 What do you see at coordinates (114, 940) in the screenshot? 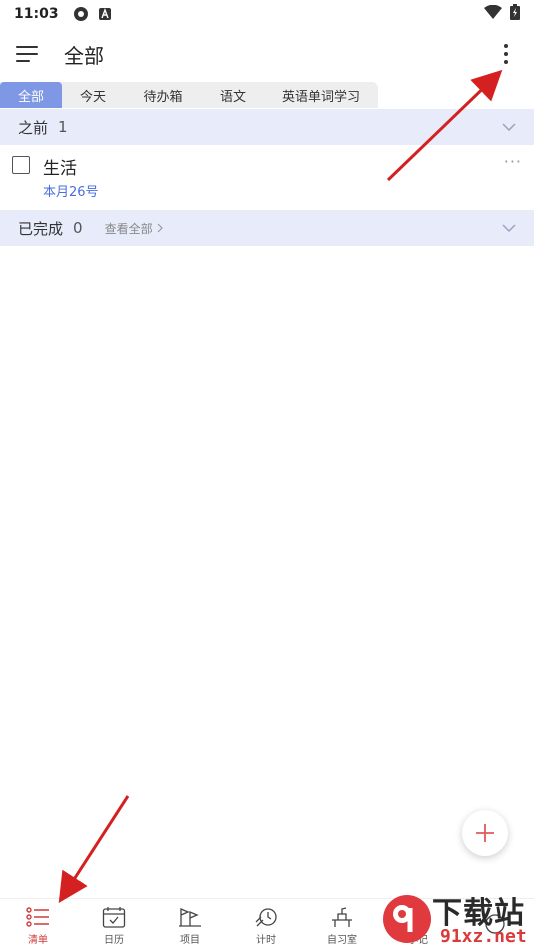
I see `nav-label: 日历` at bounding box center [114, 940].